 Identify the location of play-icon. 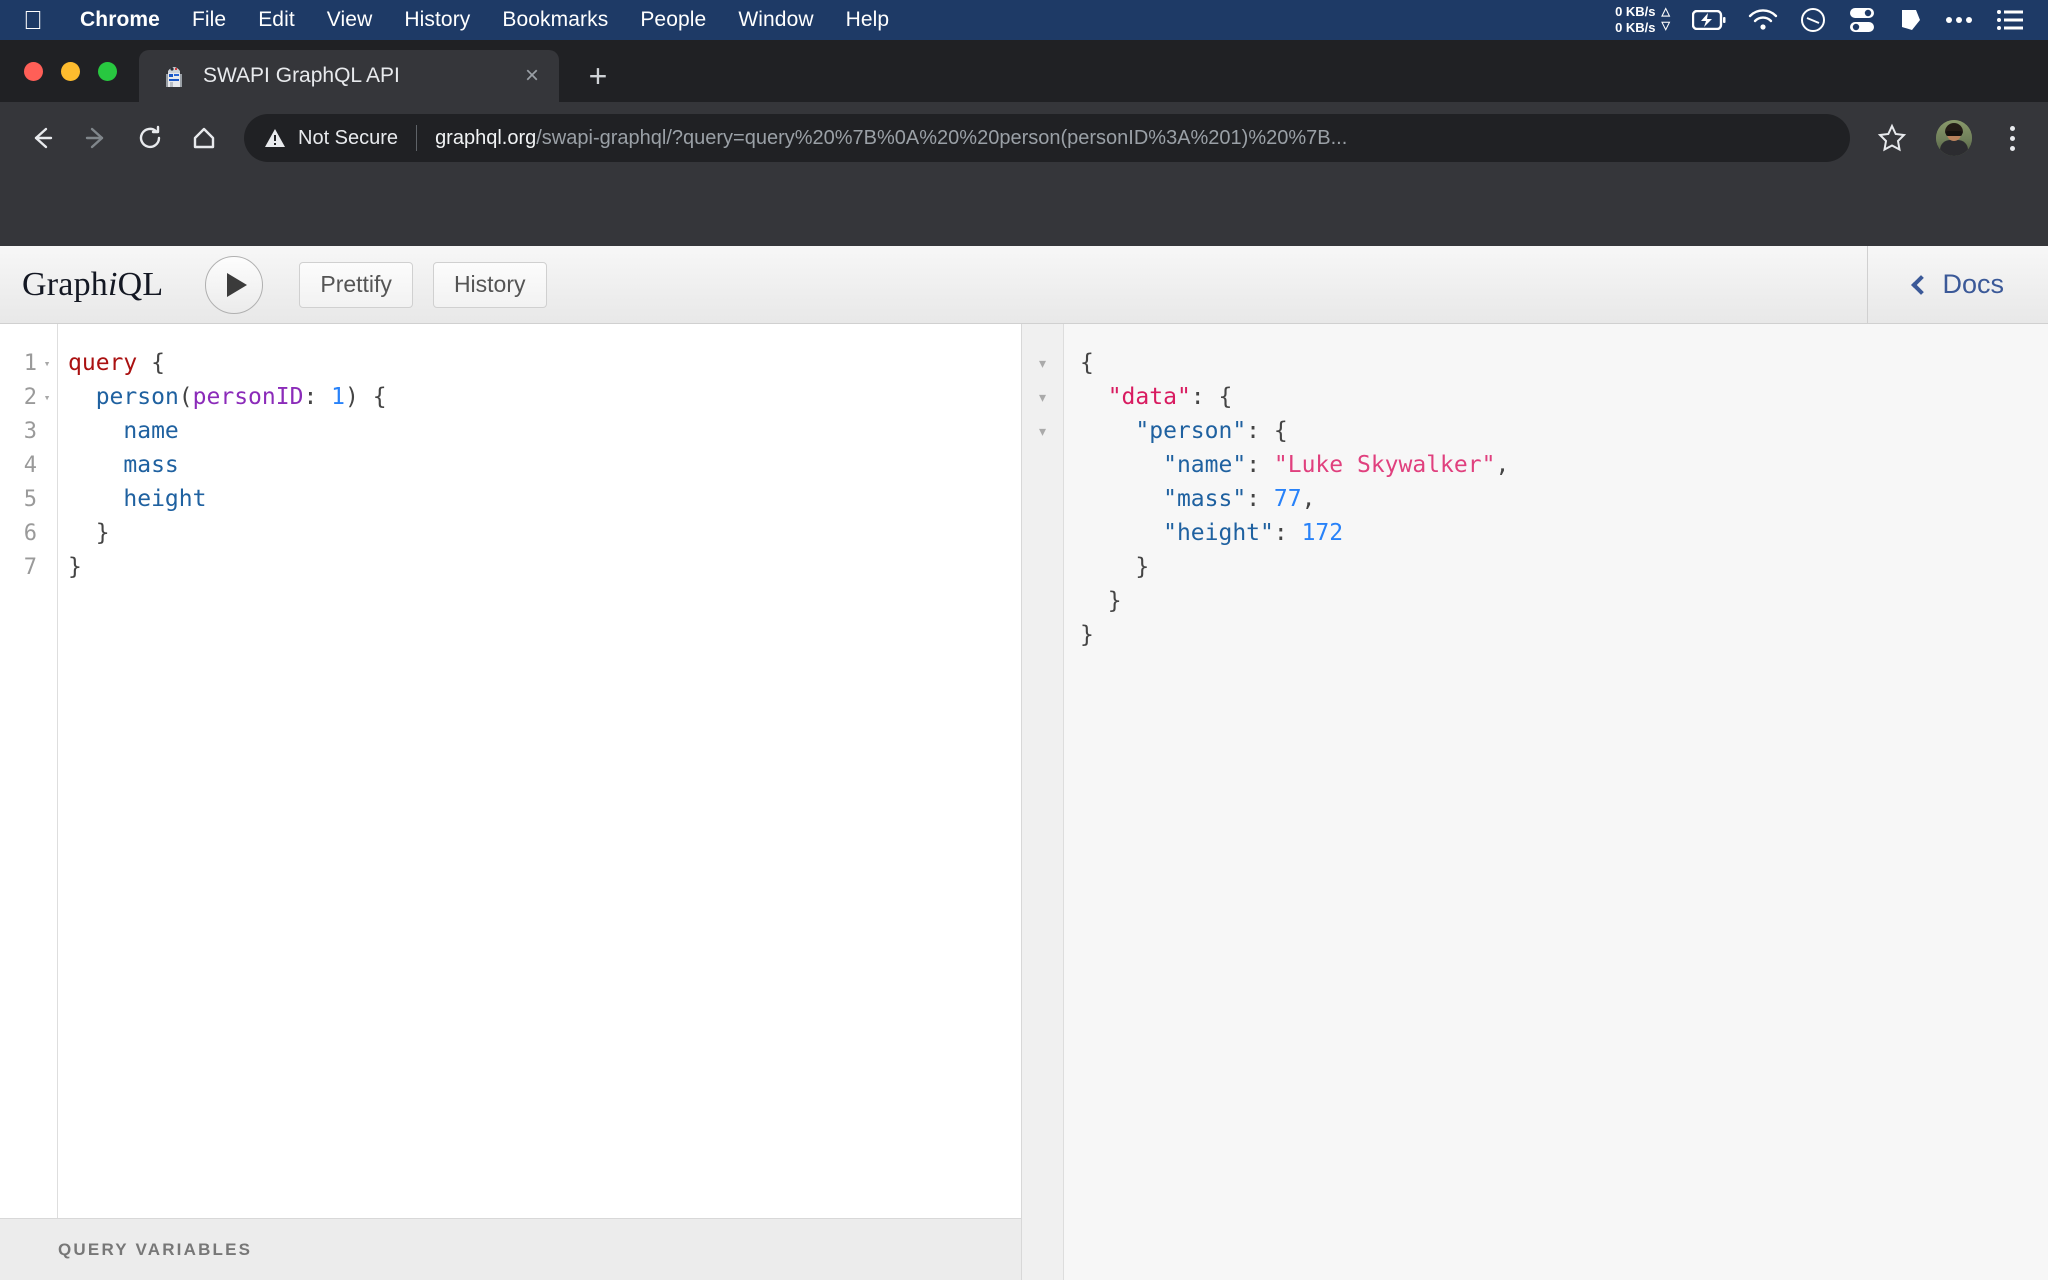
(237, 284).